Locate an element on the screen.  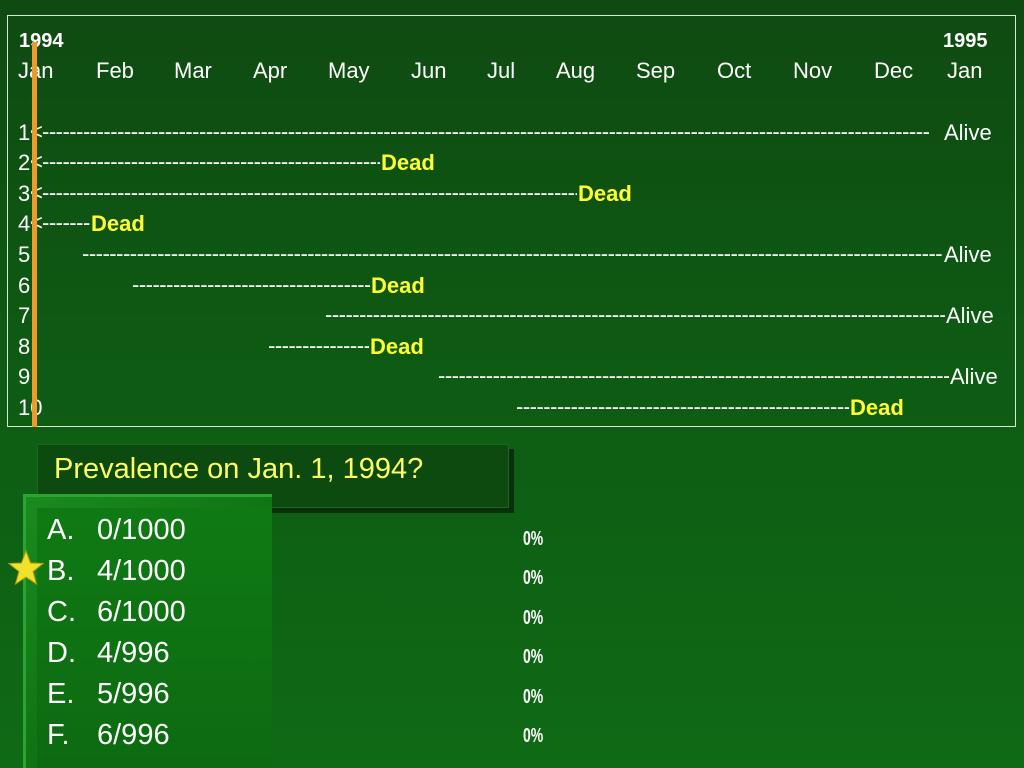
option-text: 6/996 is located at coordinates (133, 735).